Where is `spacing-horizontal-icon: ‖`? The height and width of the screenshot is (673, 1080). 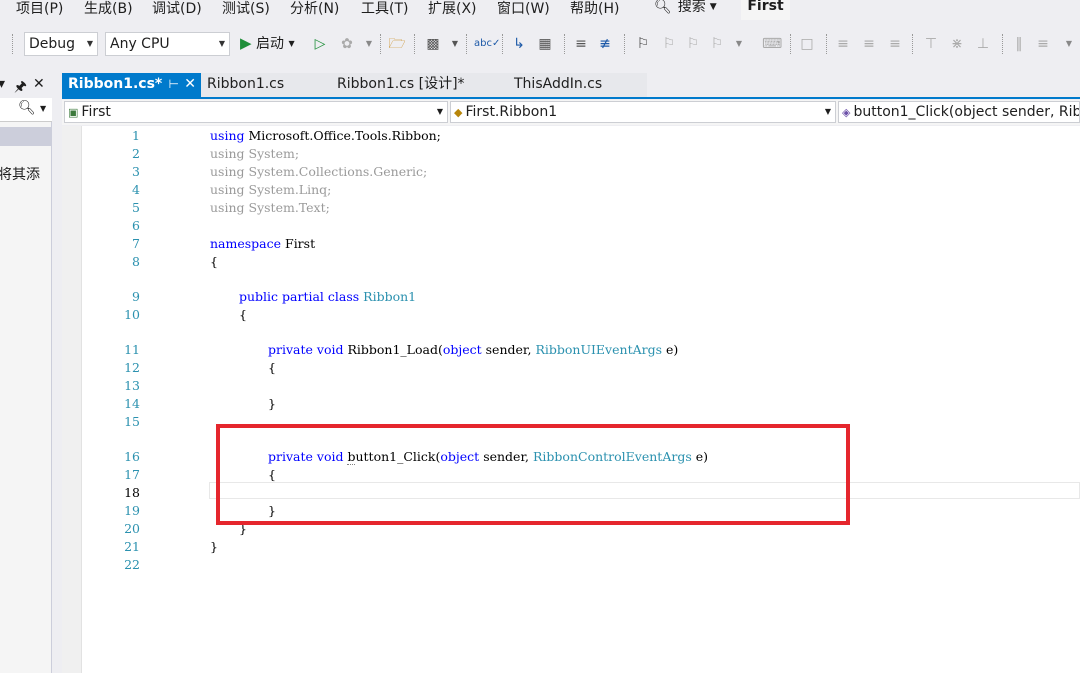 spacing-horizontal-icon: ‖ is located at coordinates (1019, 44).